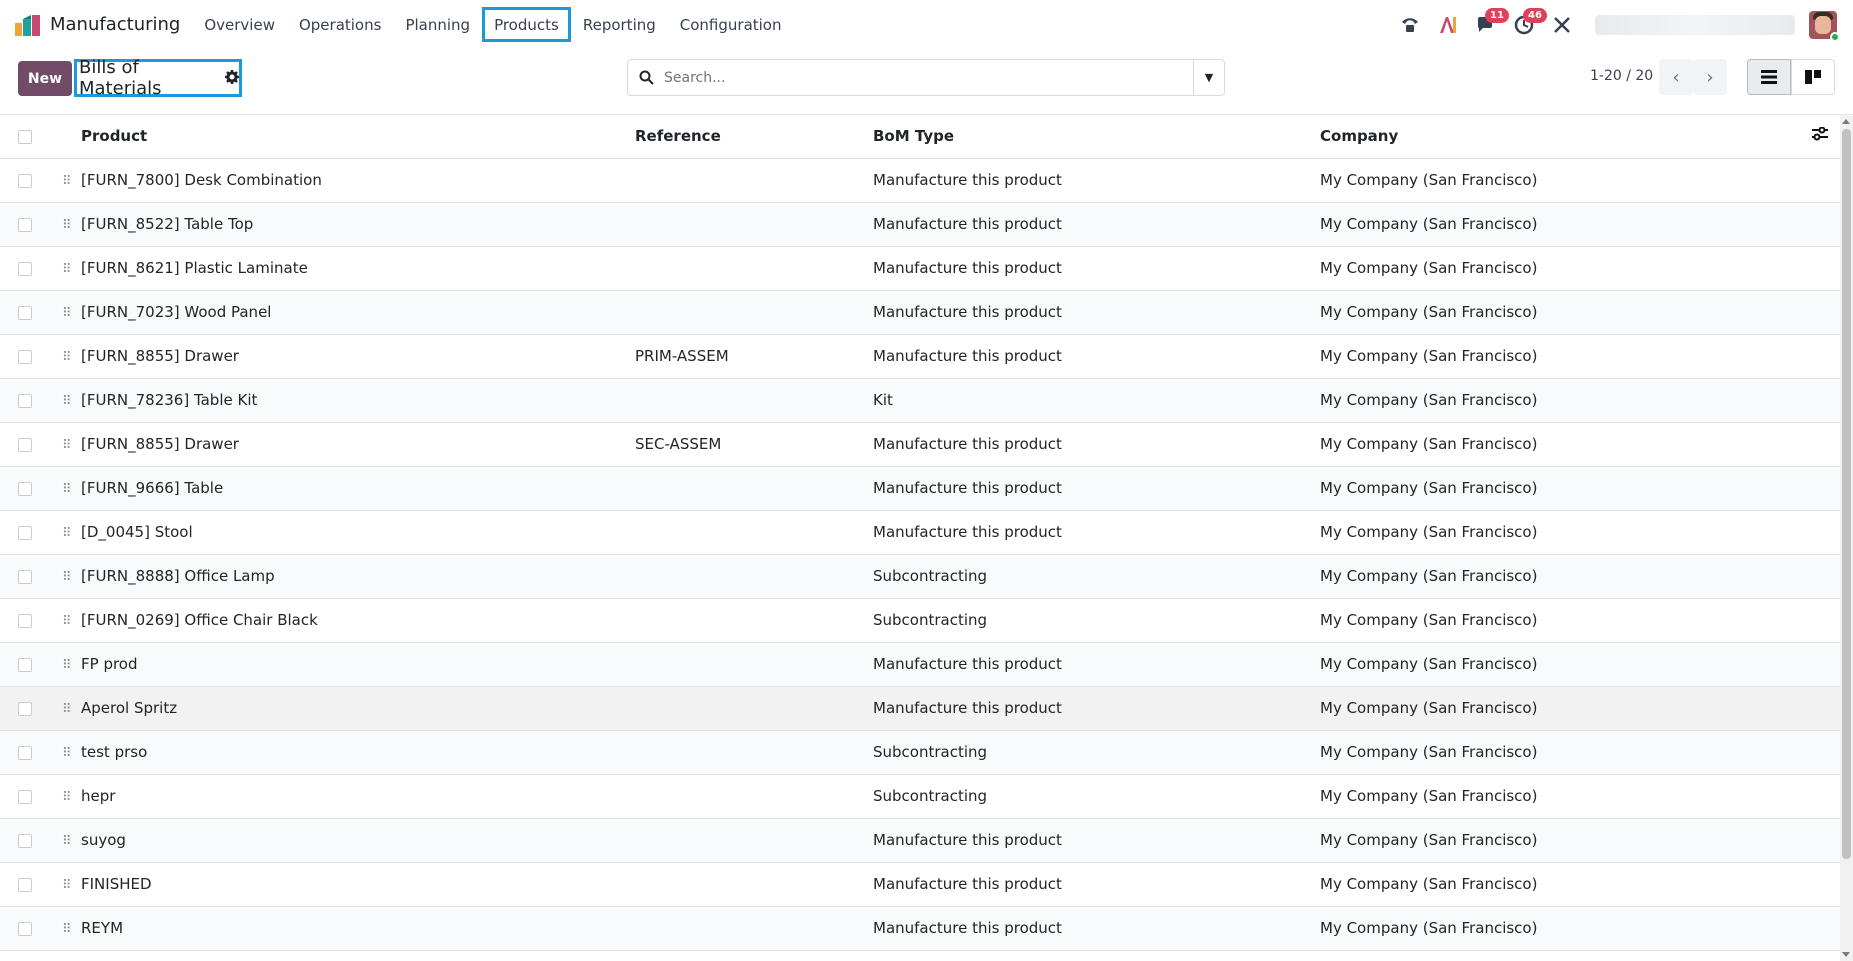 Image resolution: width=1853 pixels, height=961 pixels. What do you see at coordinates (1676, 77) in the screenshot?
I see `chevron-left-icon: ‹` at bounding box center [1676, 77].